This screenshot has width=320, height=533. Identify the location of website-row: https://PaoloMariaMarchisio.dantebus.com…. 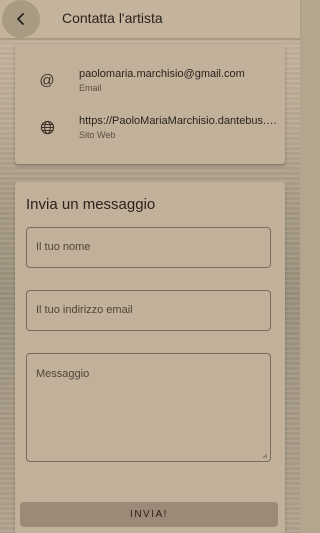
(150, 131).